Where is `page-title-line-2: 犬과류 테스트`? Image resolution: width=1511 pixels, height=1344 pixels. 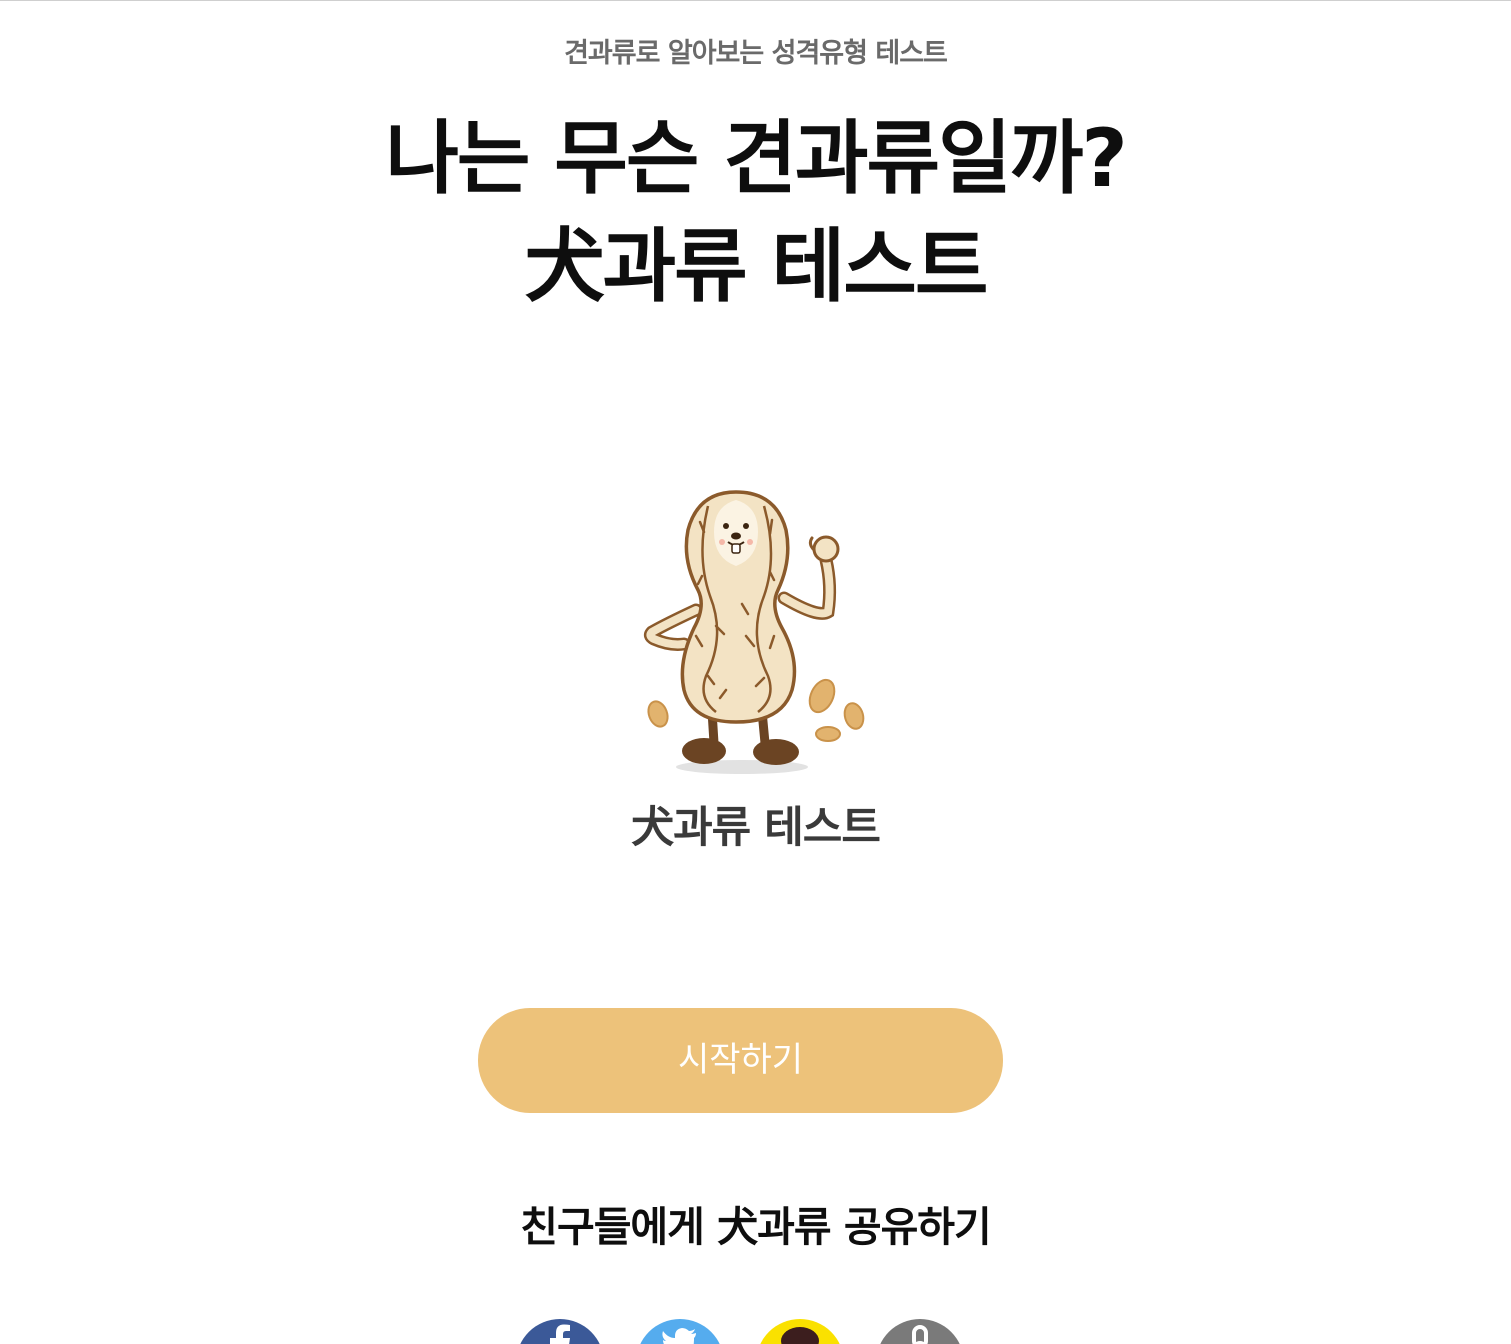
page-title-line-2: 犬과류 테스트 is located at coordinates (756, 266).